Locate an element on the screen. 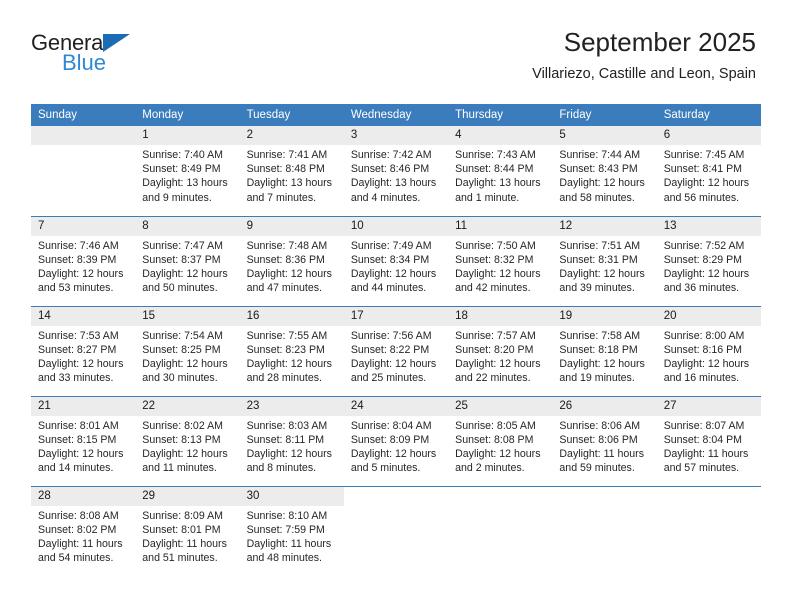  calendar-empty-cell is located at coordinates (604, 530).